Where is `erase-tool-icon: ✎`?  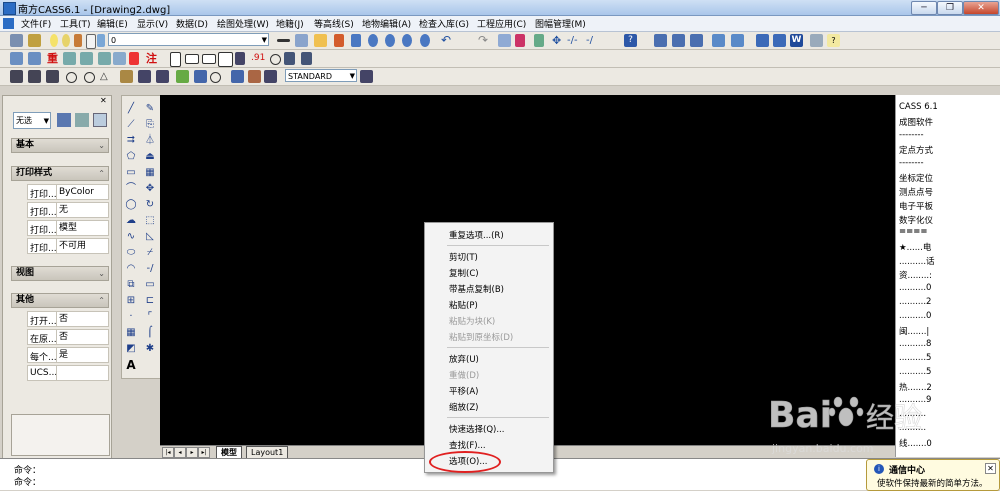 erase-tool-icon: ✎ is located at coordinates (150, 109).